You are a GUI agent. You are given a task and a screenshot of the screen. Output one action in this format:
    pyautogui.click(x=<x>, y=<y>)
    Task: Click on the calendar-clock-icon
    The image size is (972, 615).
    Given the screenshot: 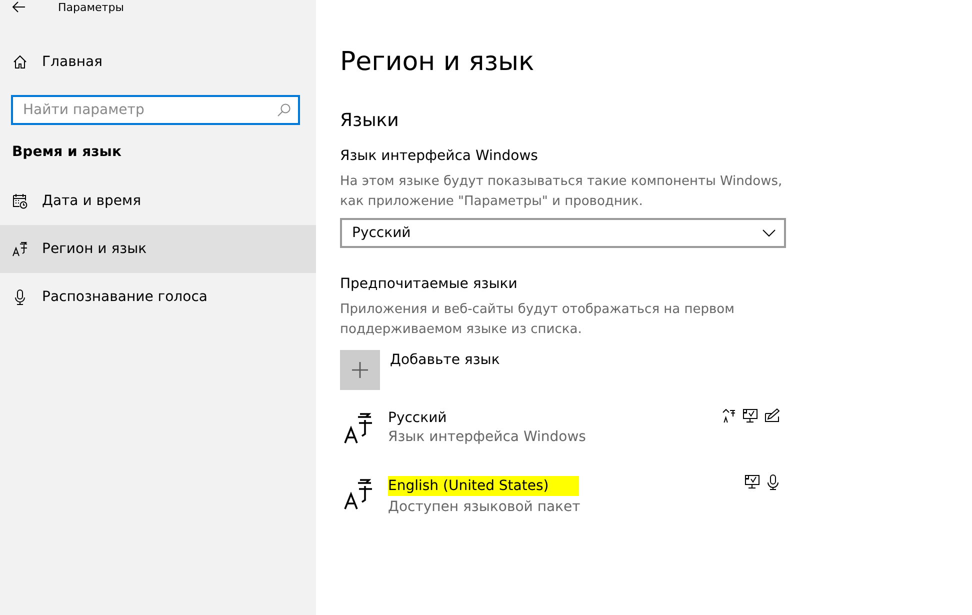 What is the action you would take?
    pyautogui.click(x=20, y=201)
    